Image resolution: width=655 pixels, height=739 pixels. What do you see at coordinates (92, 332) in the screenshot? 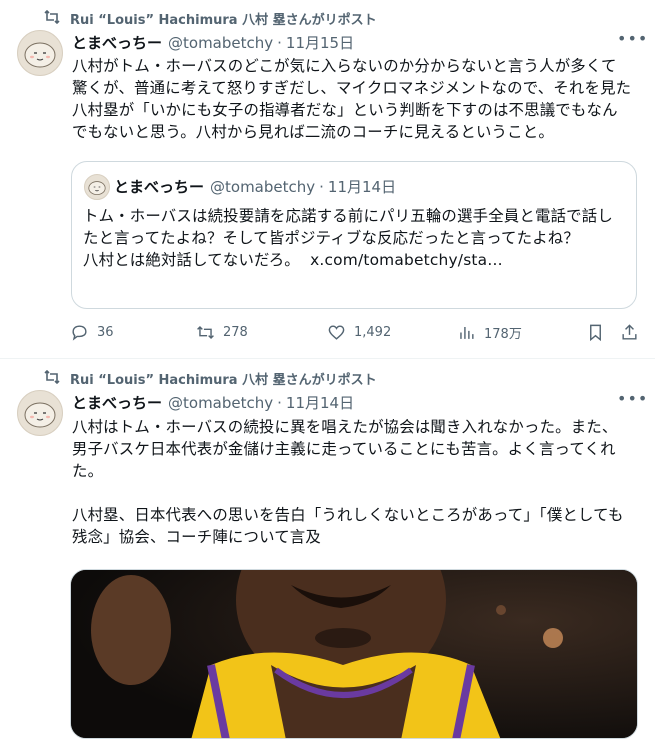
I see `reply-button: 36` at bounding box center [92, 332].